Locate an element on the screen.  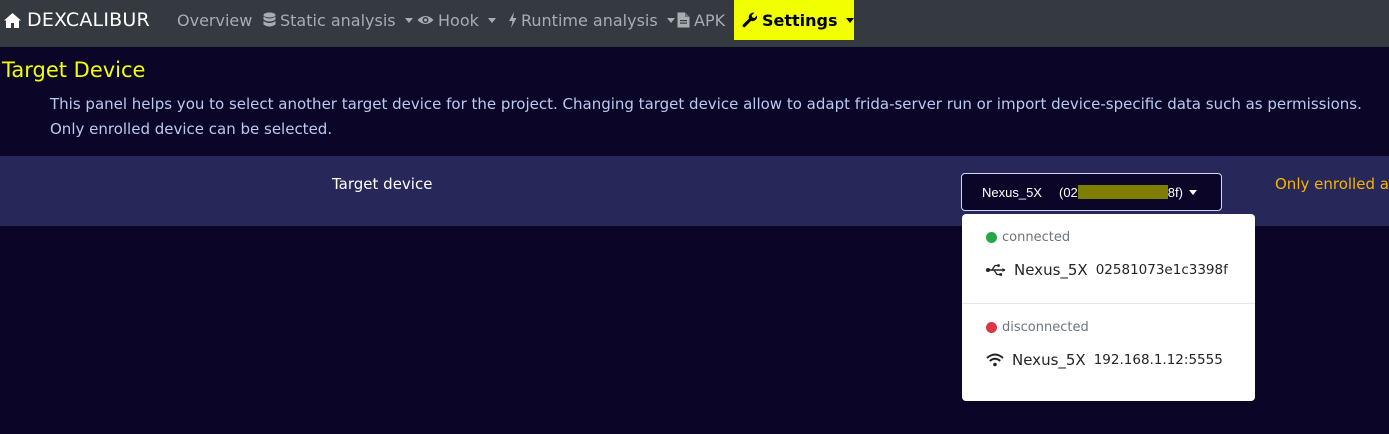
group-header-disconnected: disconnected is located at coordinates (1037, 327).